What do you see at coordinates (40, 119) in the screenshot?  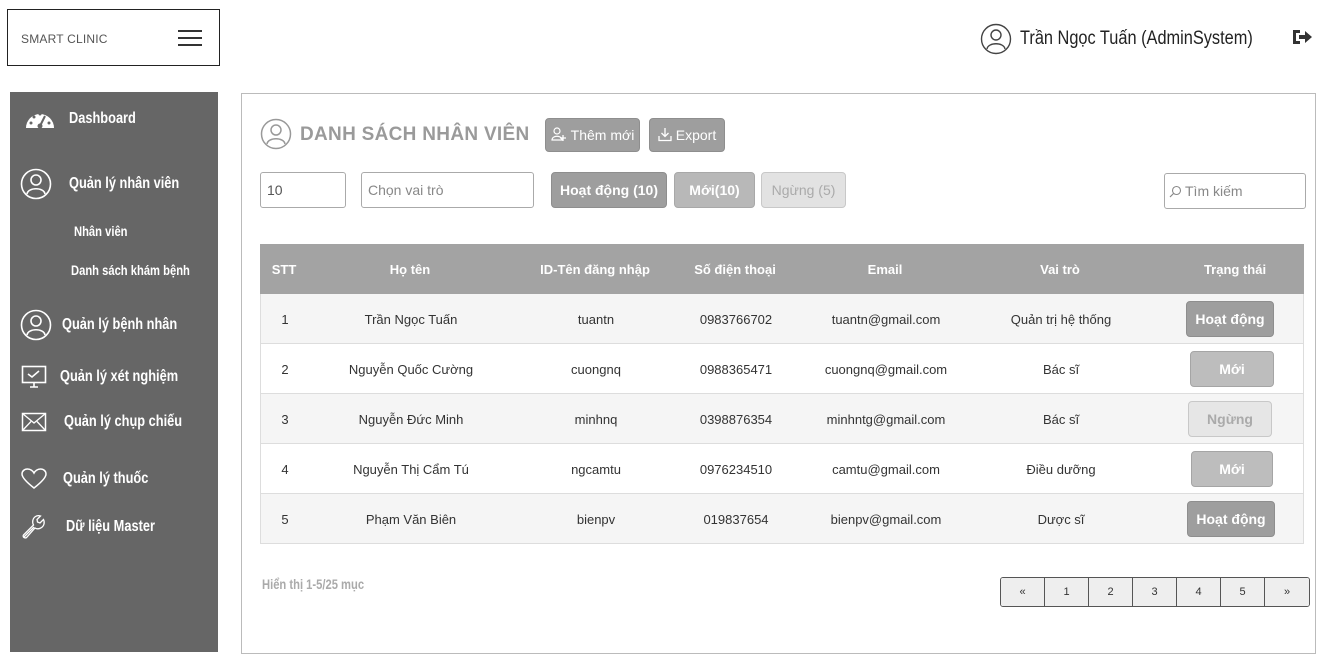 I see `dashboard-icon` at bounding box center [40, 119].